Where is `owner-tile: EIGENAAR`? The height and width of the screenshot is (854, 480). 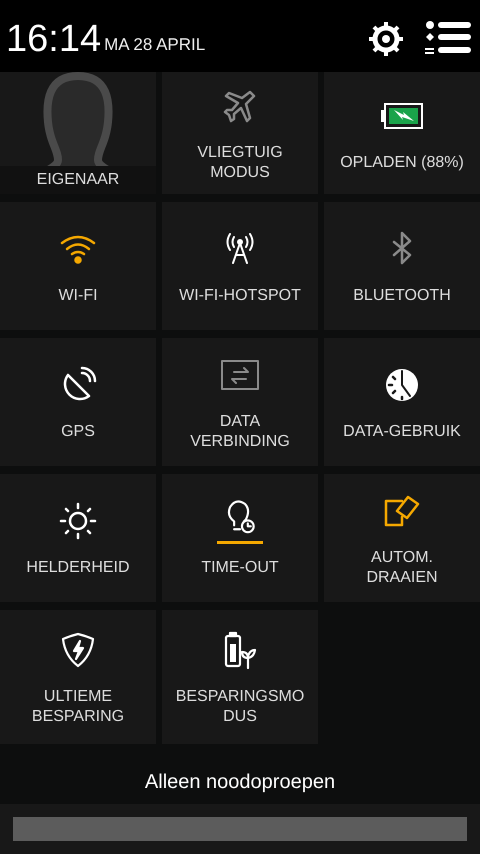 owner-tile: EIGENAAR is located at coordinates (78, 133).